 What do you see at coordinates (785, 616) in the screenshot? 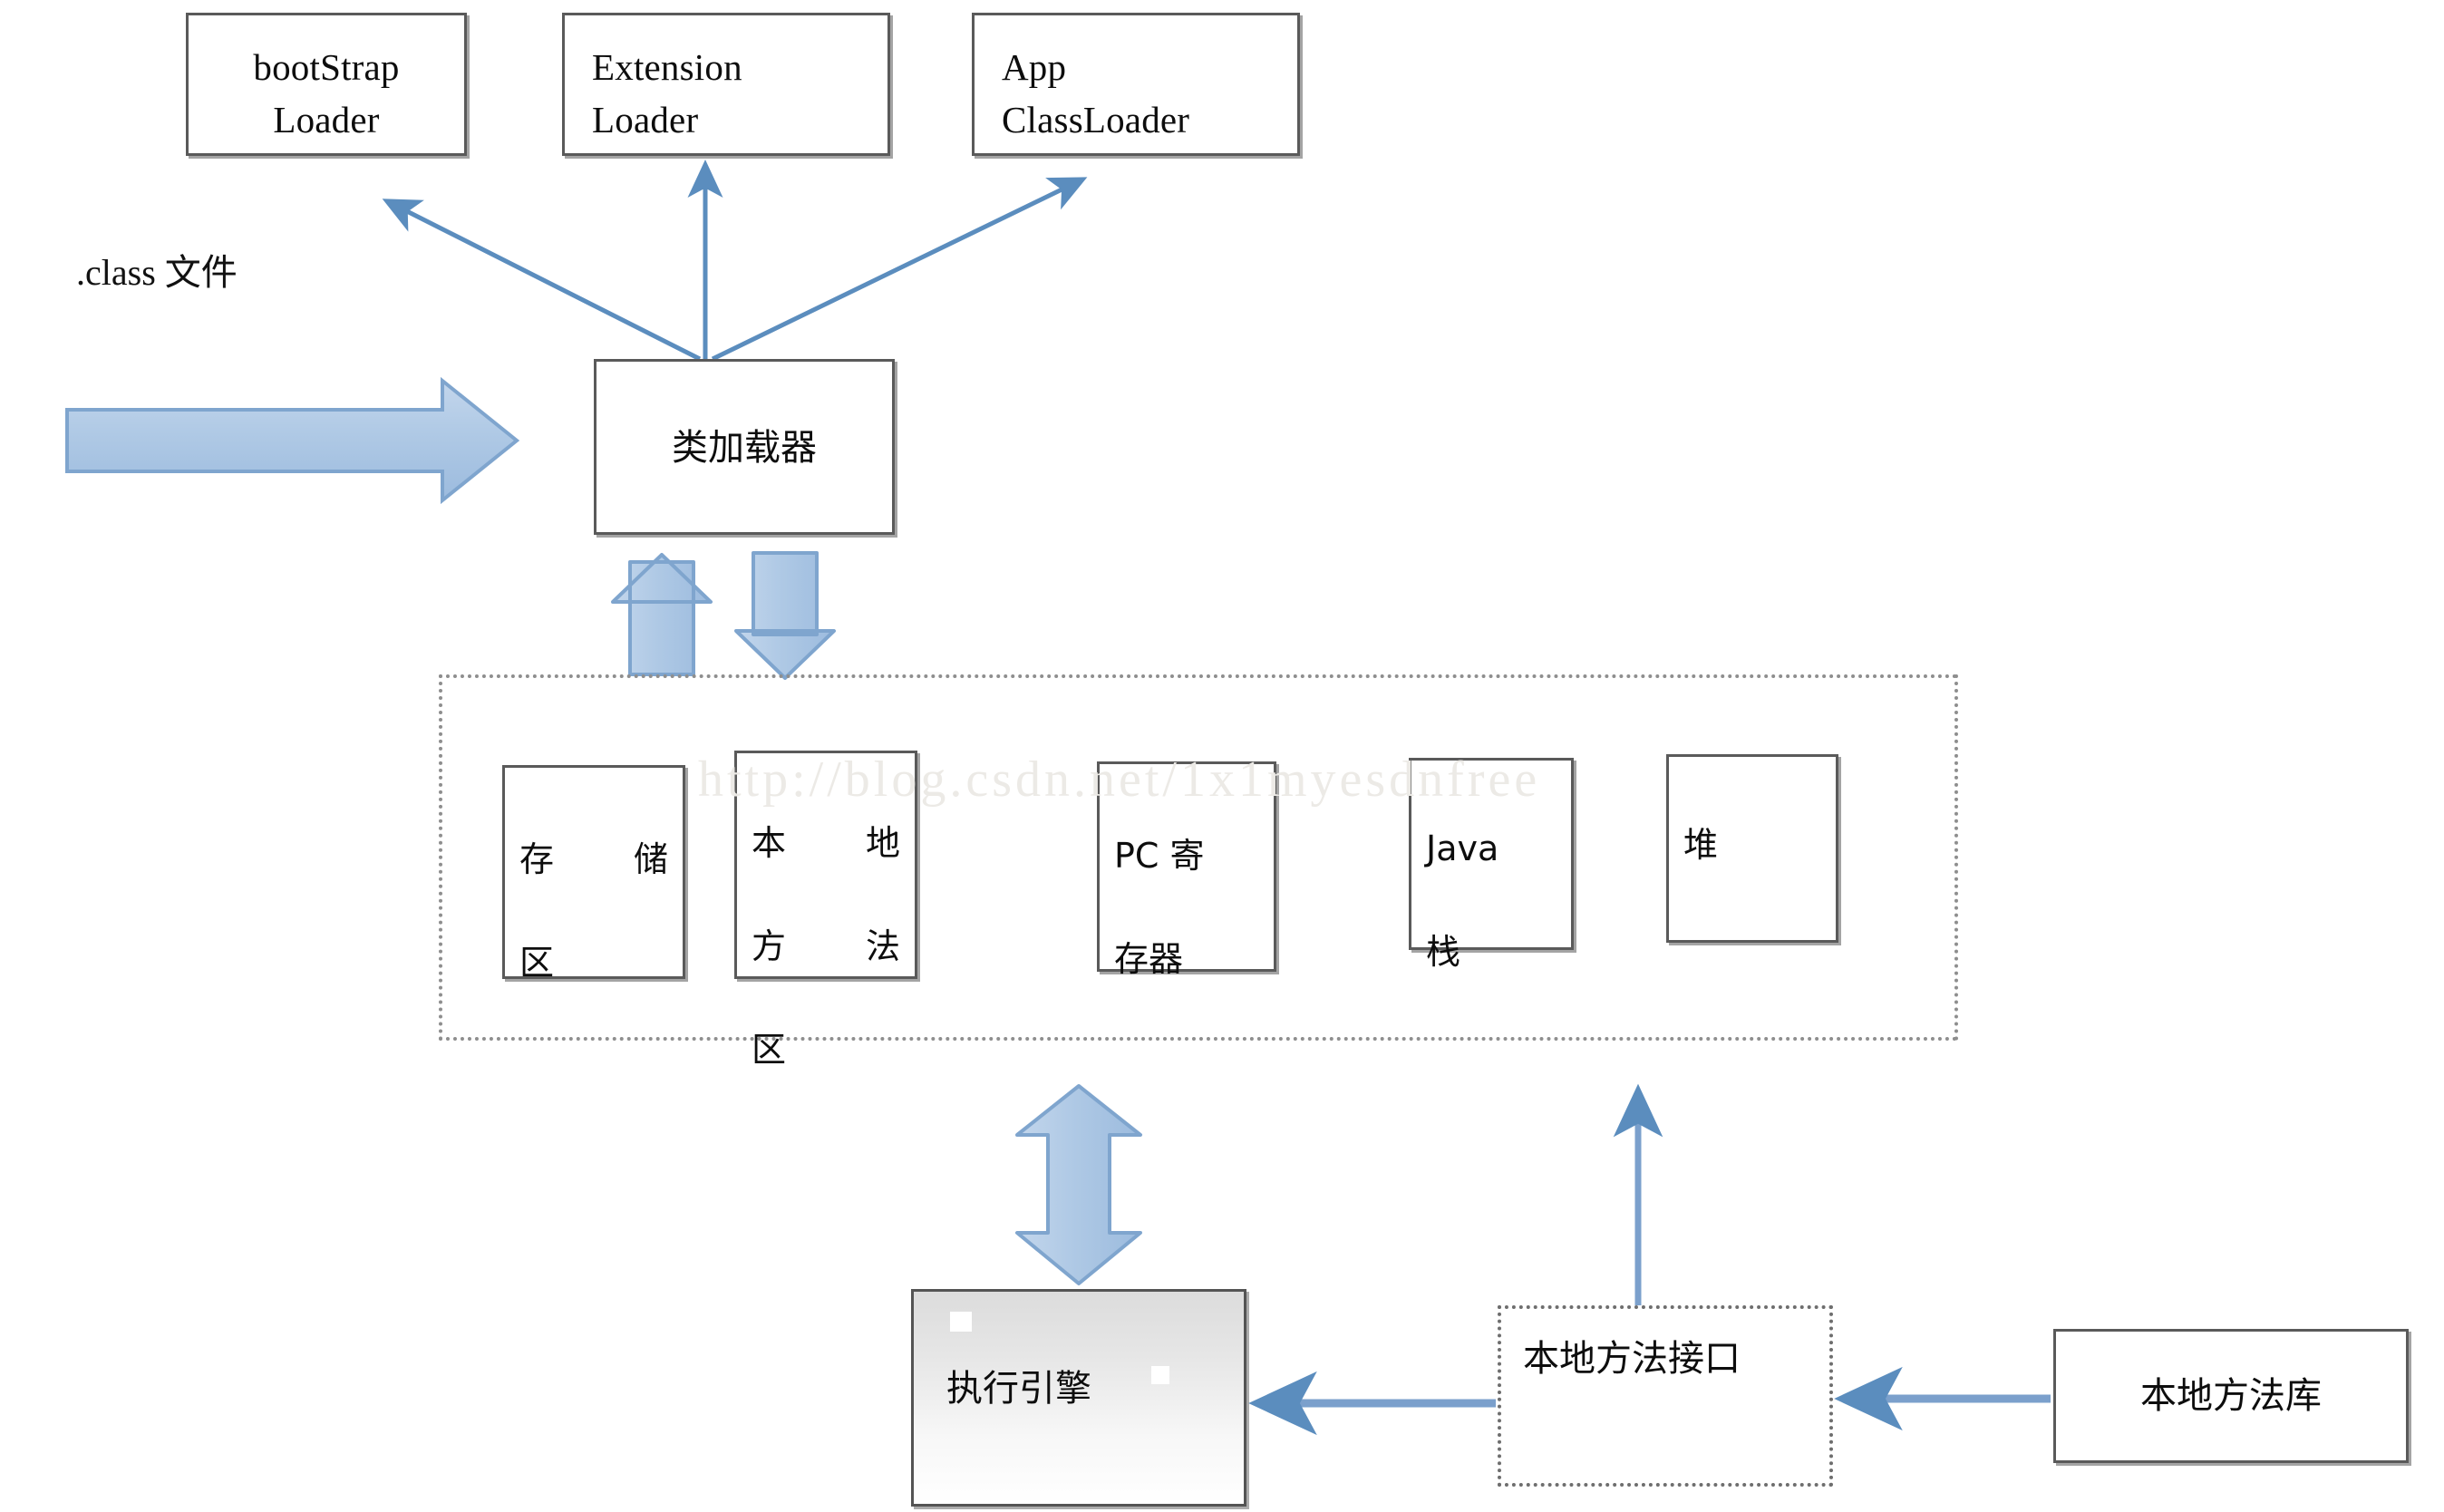
I see `loader-to-runtime-arrow` at bounding box center [785, 616].